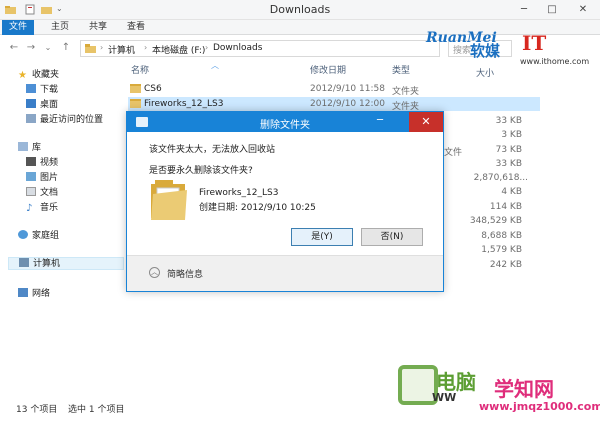 This screenshot has width=600, height=422. I want to click on no-button: 否(N), so click(392, 237).